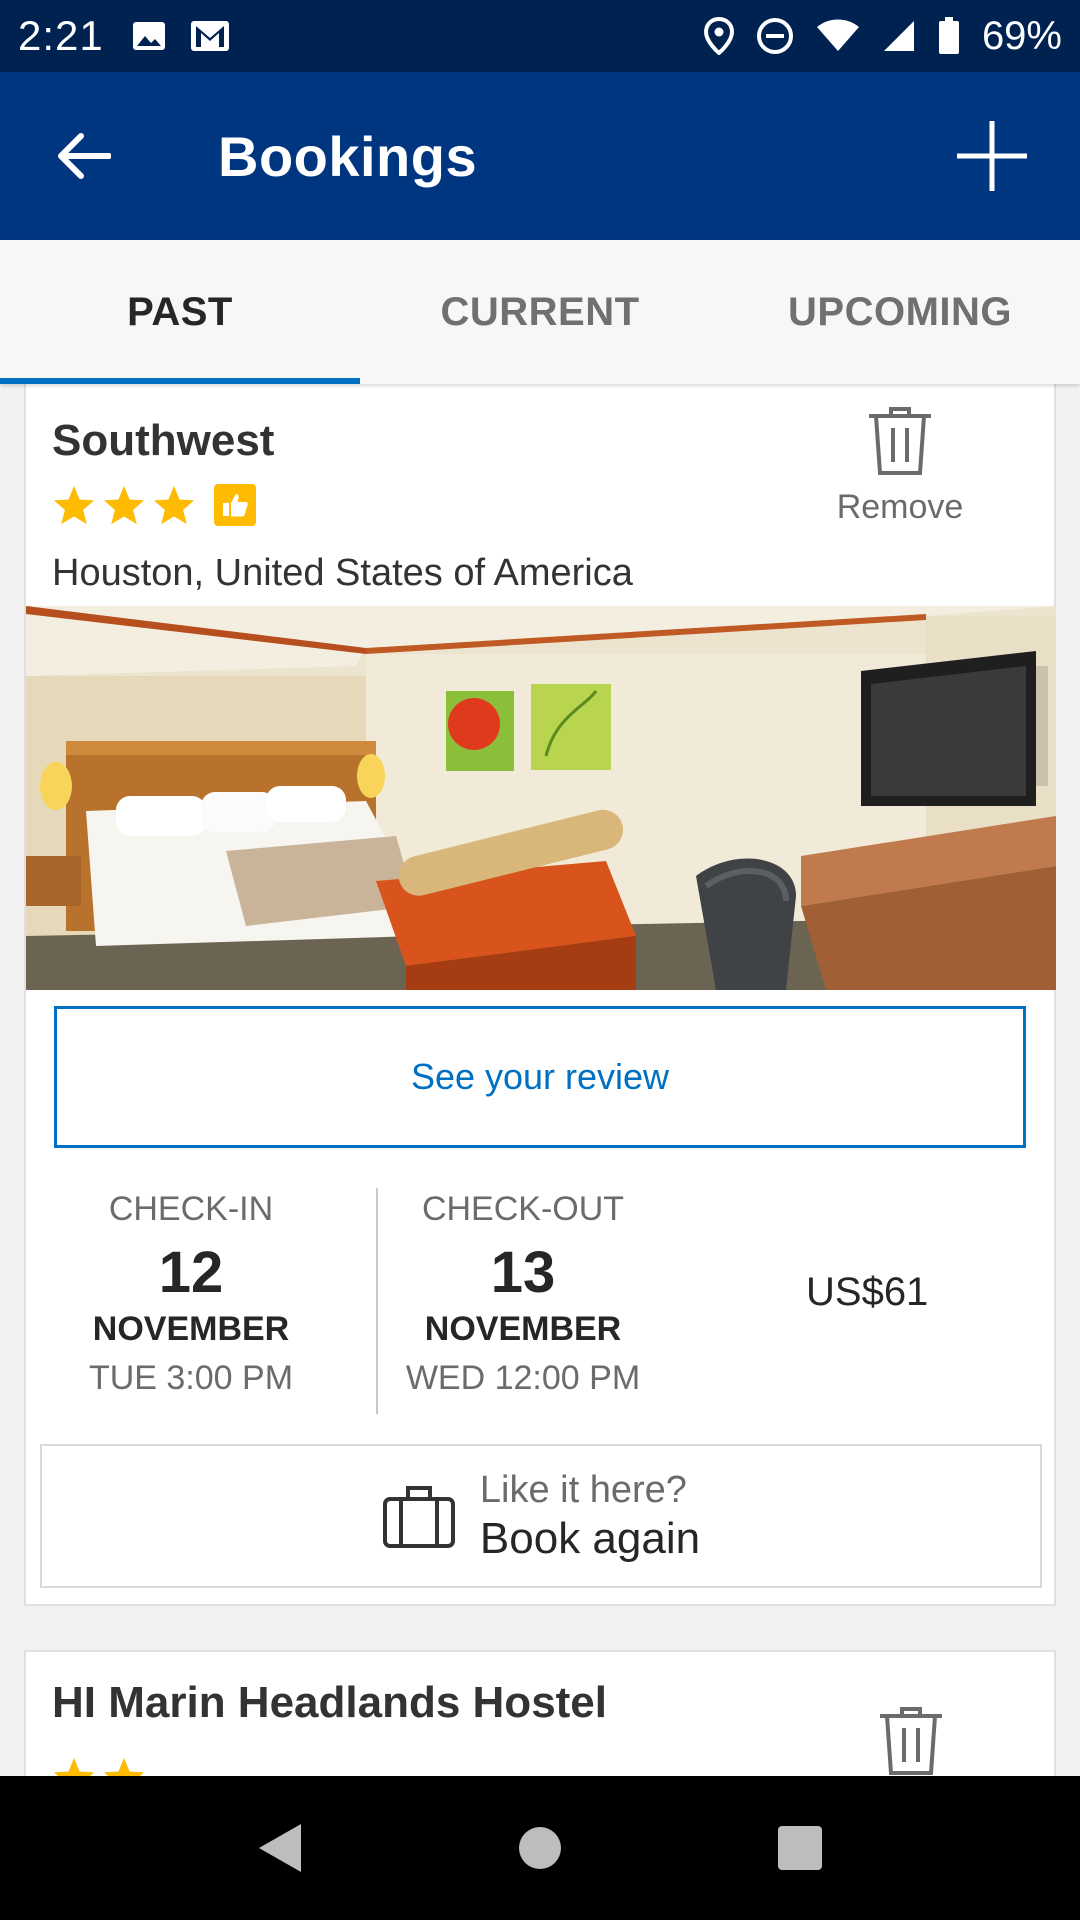 The image size is (1080, 1920). What do you see at coordinates (899, 36) in the screenshot?
I see `signal-icon` at bounding box center [899, 36].